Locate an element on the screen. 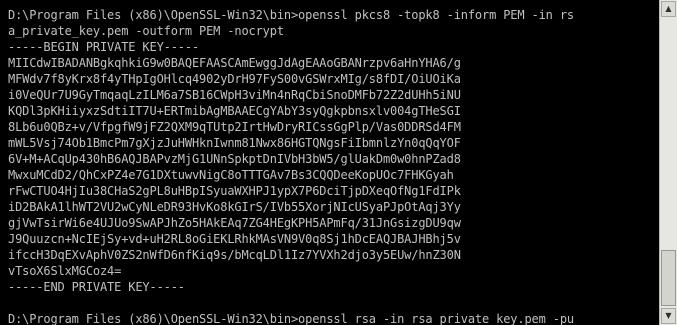 The width and height of the screenshot is (677, 325). arrow-down-icon: ▼ is located at coordinates (668, 315).